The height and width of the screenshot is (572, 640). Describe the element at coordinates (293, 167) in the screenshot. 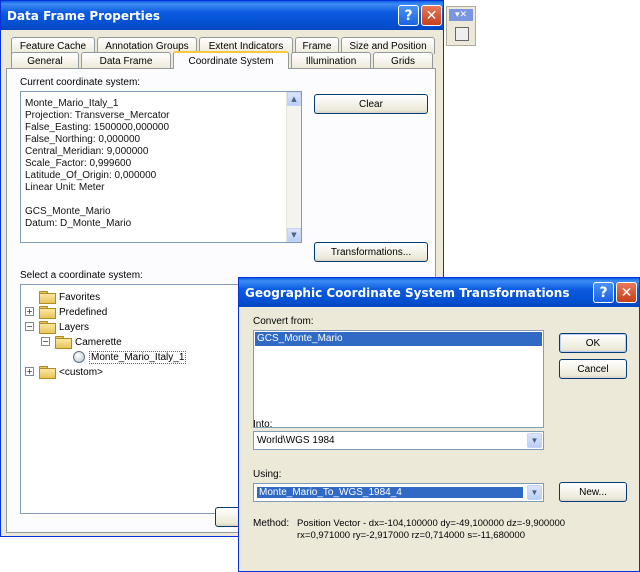

I see `cs-scrollbar: ▲ ▼` at that location.